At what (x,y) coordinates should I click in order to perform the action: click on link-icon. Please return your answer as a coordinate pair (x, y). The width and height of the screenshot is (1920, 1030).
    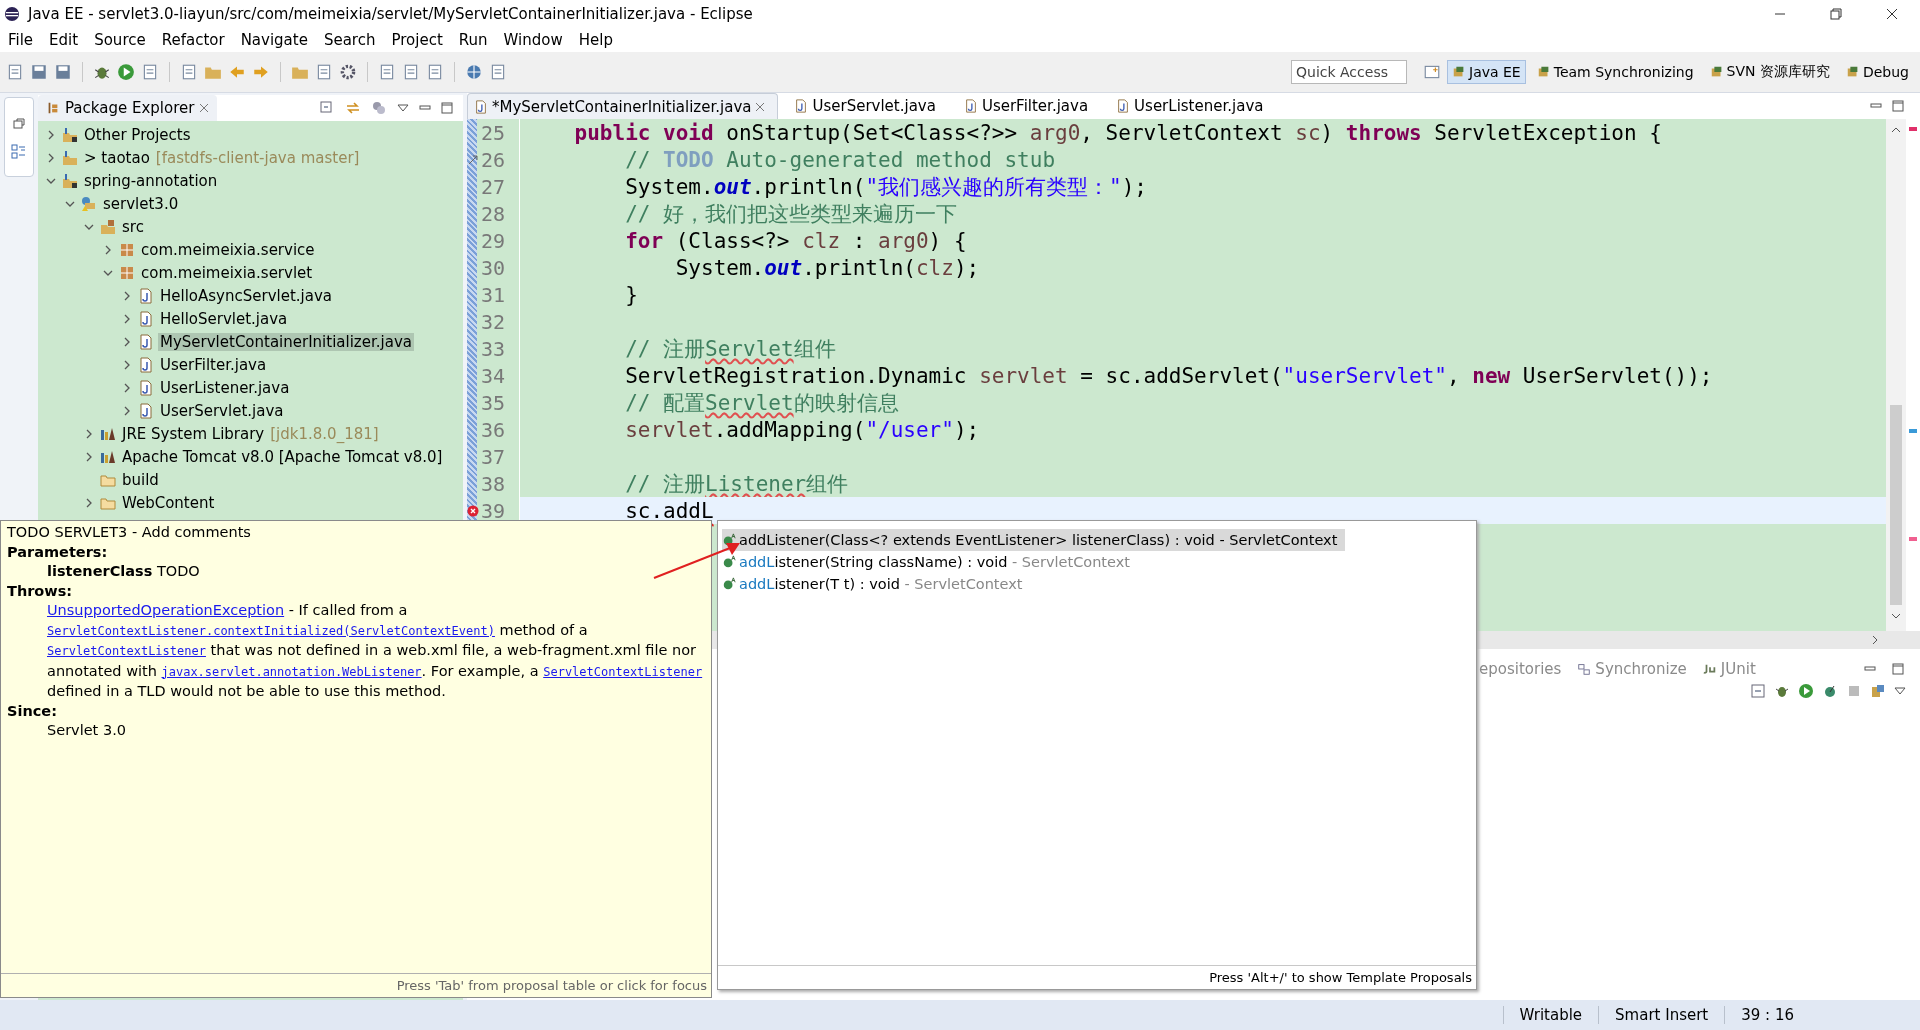
    Looking at the image, I should click on (353, 108).